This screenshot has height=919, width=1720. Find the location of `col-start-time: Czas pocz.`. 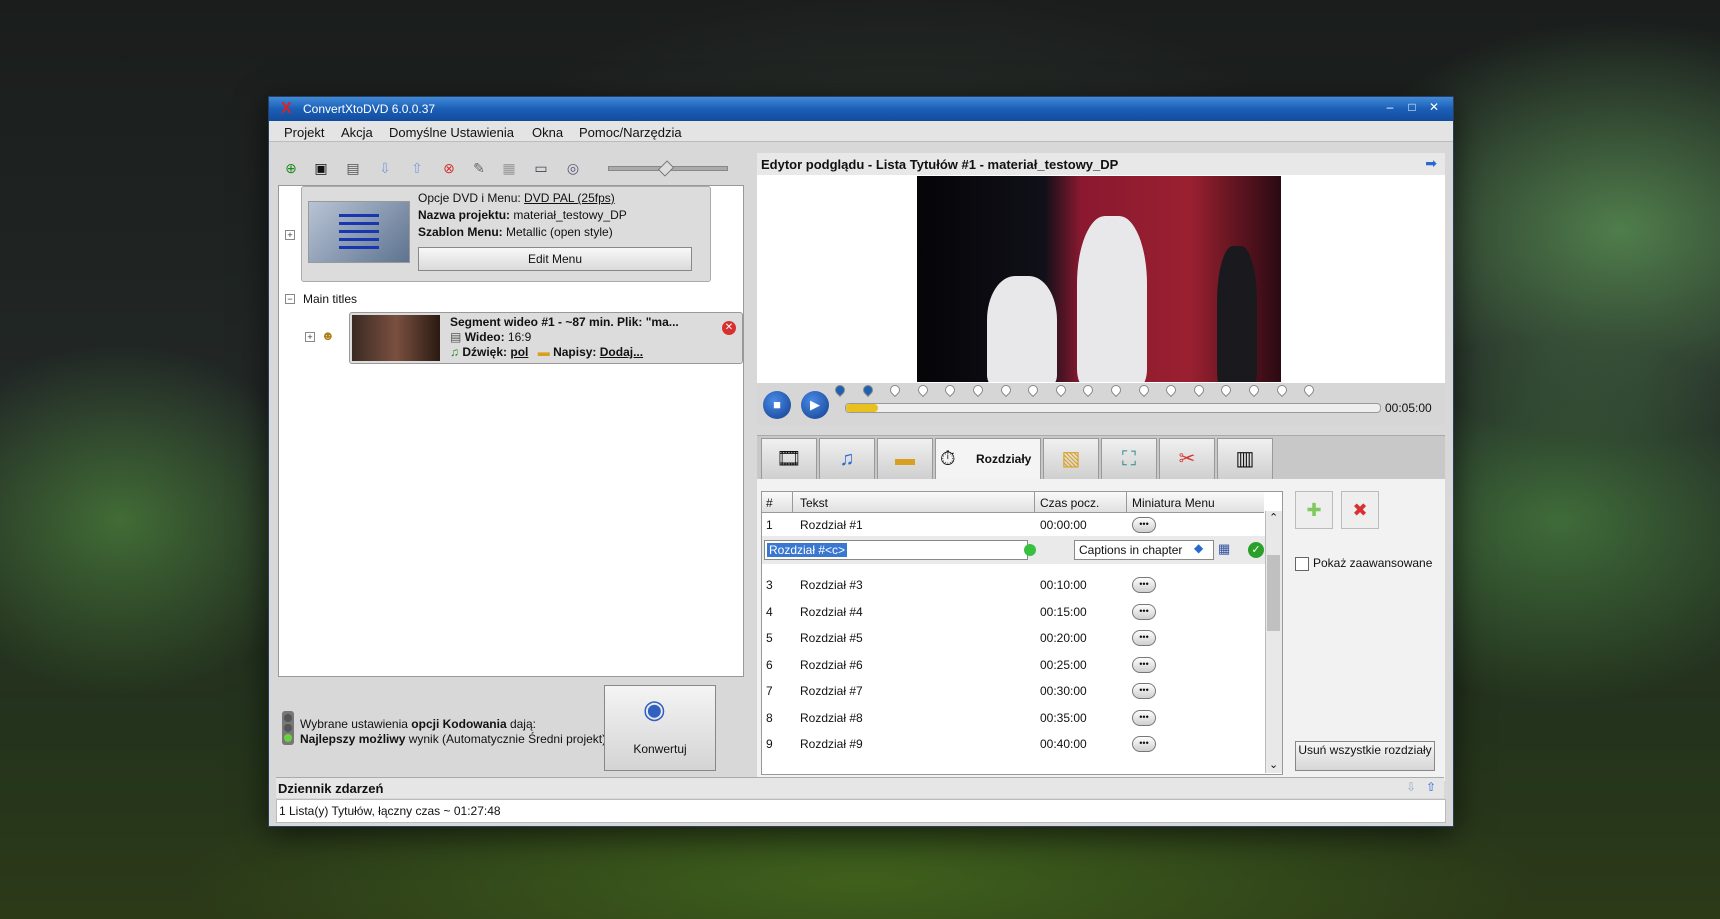

col-start-time: Czas pocz. is located at coordinates (1069, 503).